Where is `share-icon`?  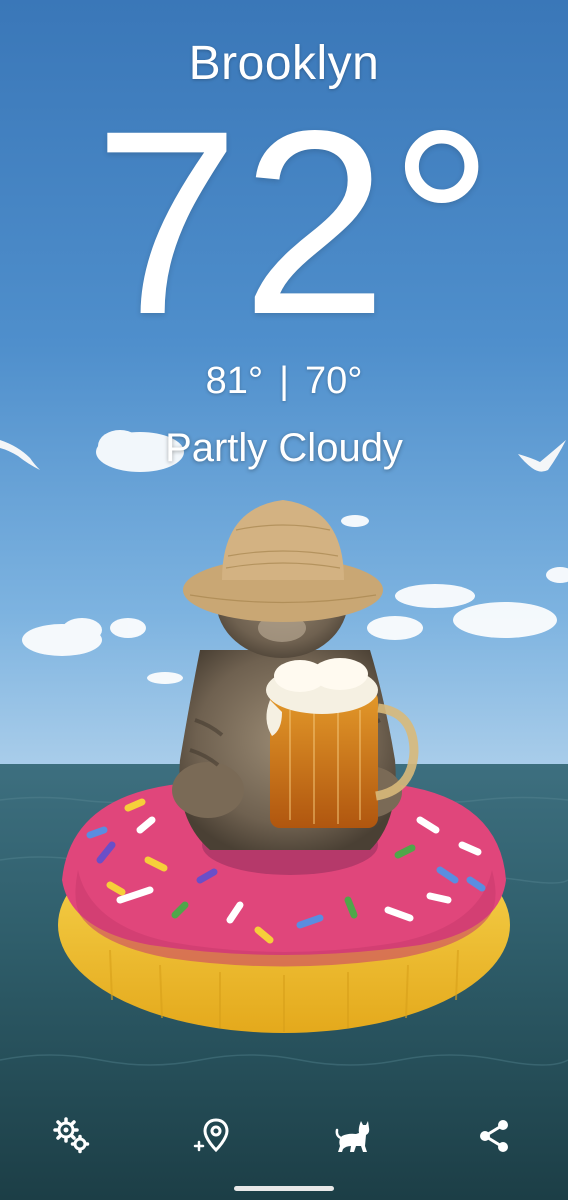 share-icon is located at coordinates (494, 1136).